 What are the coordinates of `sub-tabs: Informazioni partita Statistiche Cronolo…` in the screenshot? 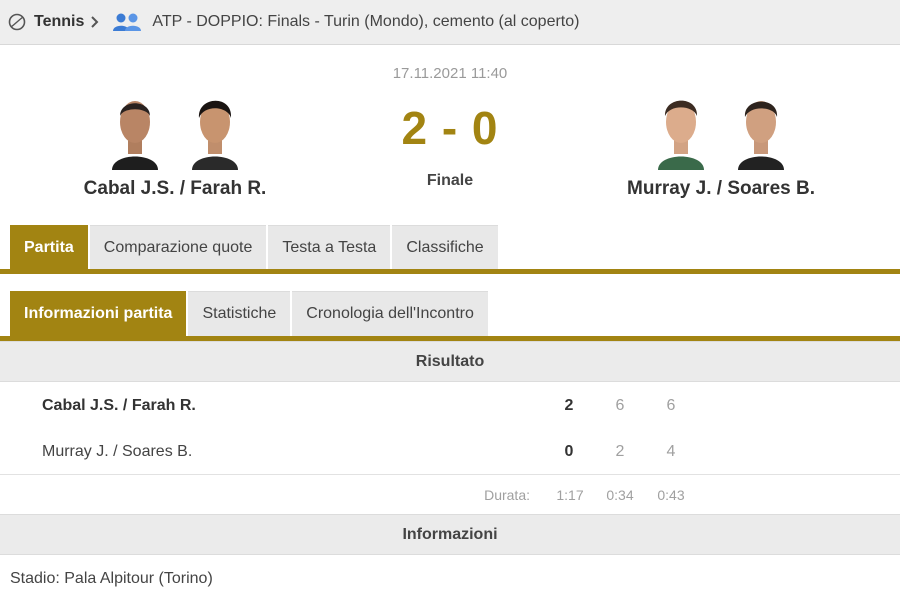 It's located at (249, 313).